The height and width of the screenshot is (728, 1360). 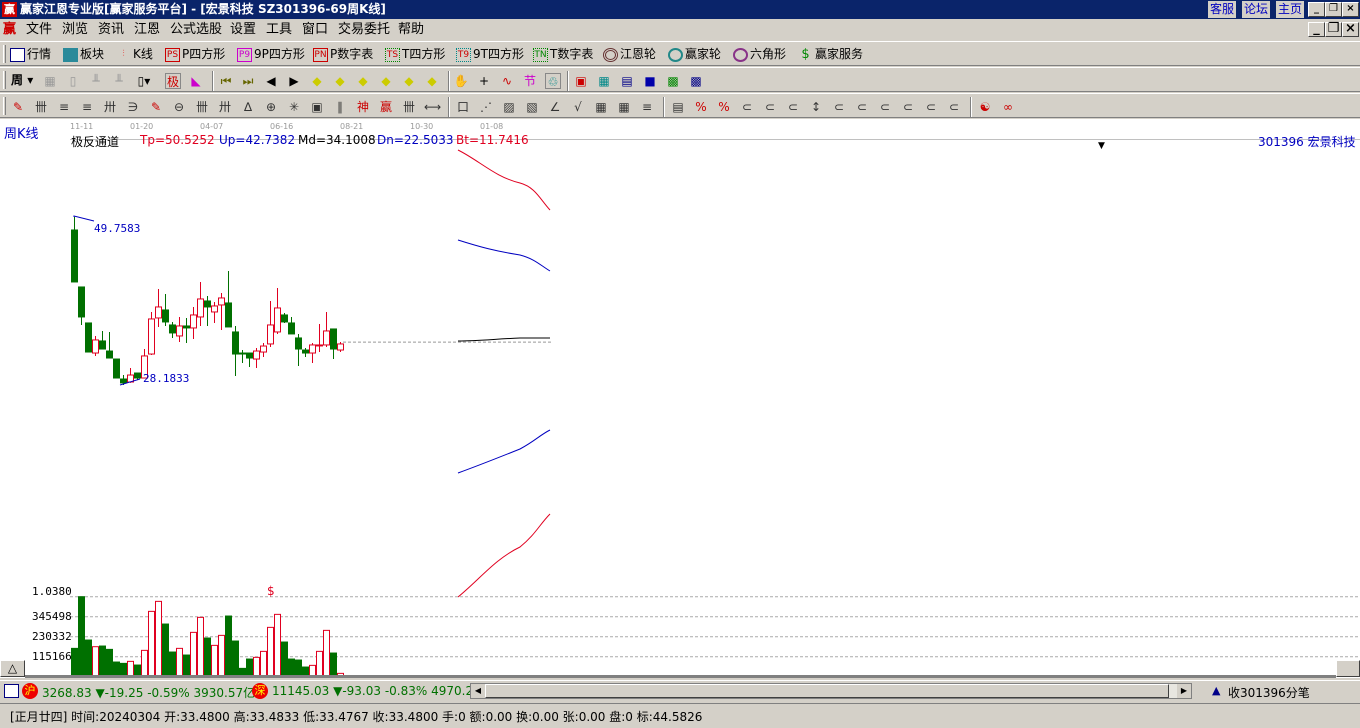 I want to click on crosshair-icon: +, so click(x=484, y=81).